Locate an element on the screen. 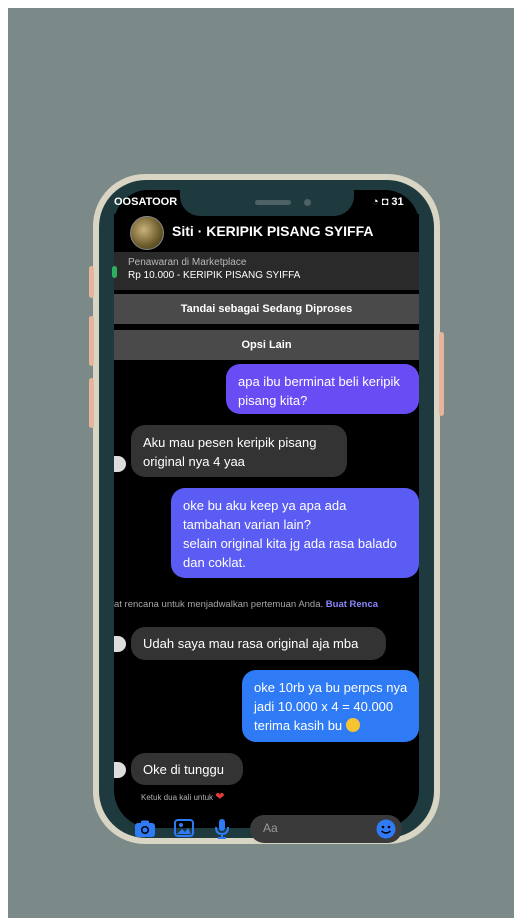 This screenshot has height=918, width=514. emoji-icon is located at coordinates (386, 829).